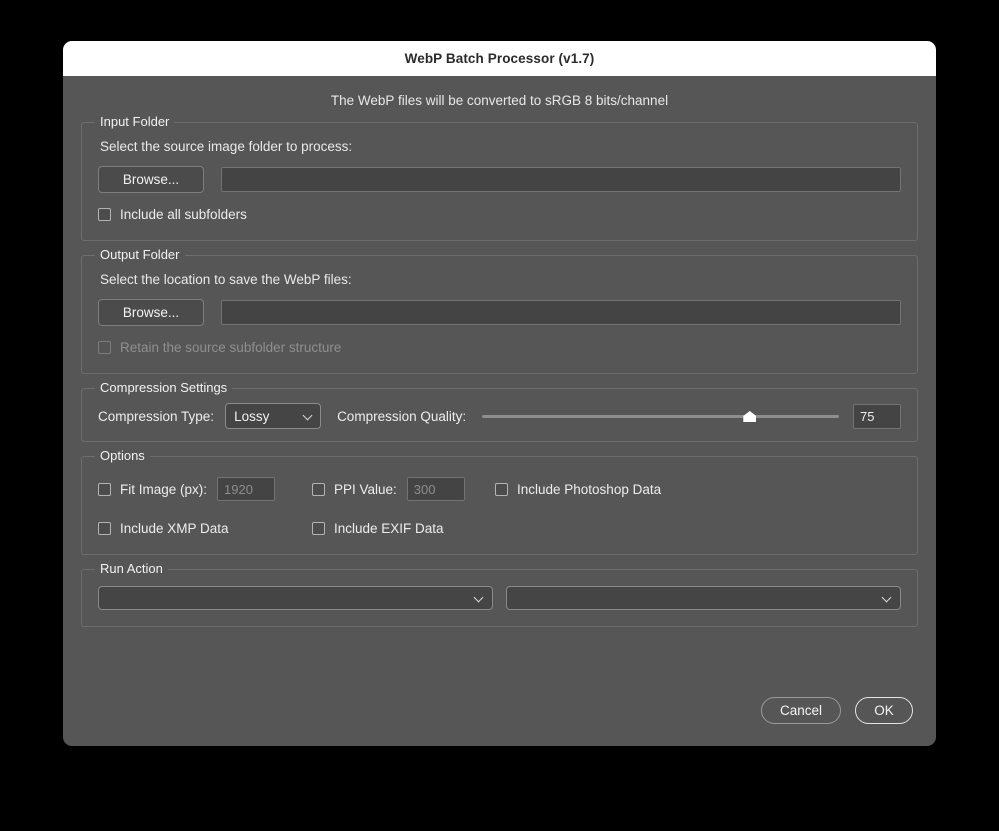 The height and width of the screenshot is (831, 999). I want to click on include-xmp-data-label: Include XMP Data, so click(174, 528).